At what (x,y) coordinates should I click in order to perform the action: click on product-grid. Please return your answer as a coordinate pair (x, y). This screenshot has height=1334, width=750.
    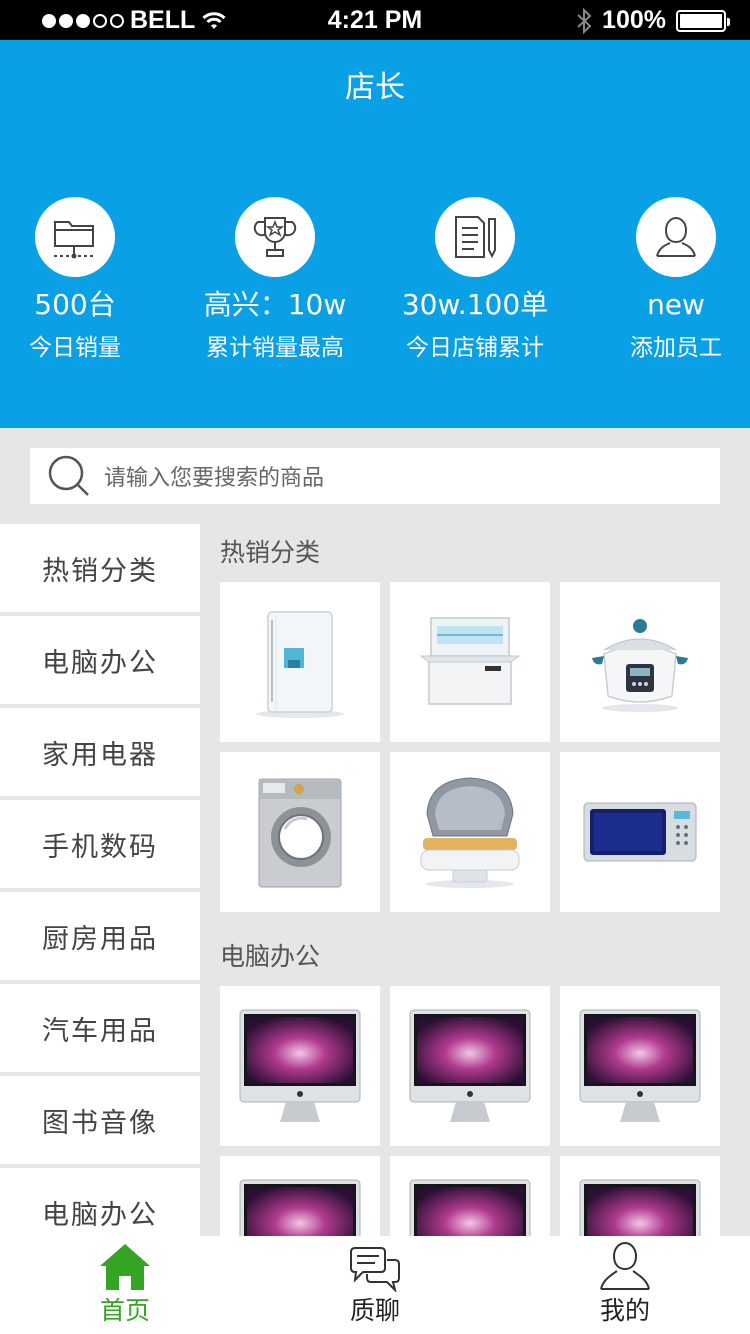
    Looking at the image, I should click on (475, 1111).